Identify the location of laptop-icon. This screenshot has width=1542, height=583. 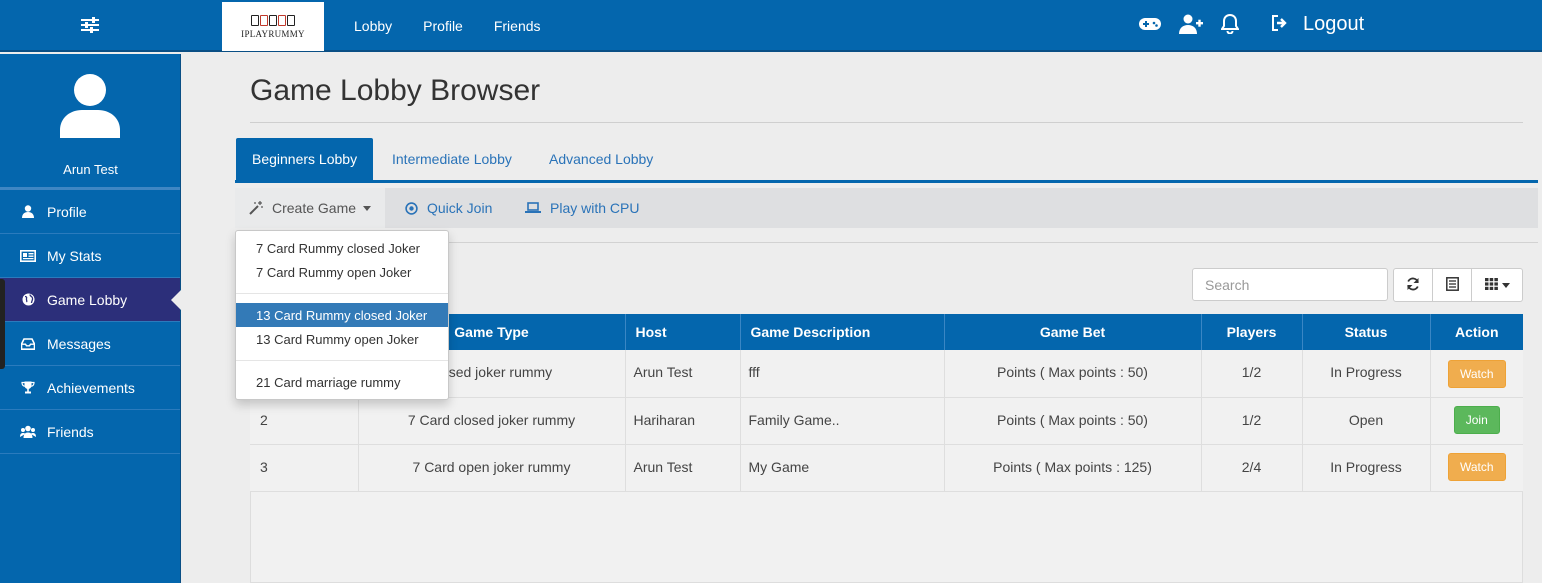
(533, 208).